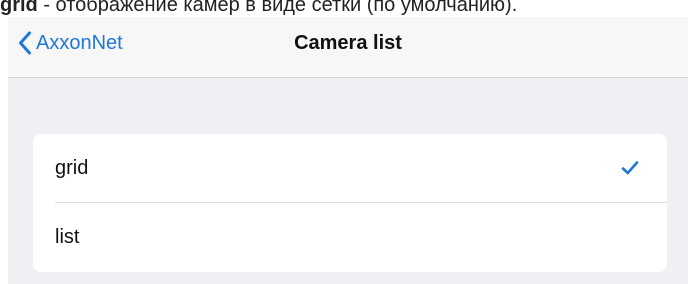 This screenshot has width=695, height=284. Describe the element at coordinates (67, 237) in the screenshot. I see `option-list-label: list` at that location.